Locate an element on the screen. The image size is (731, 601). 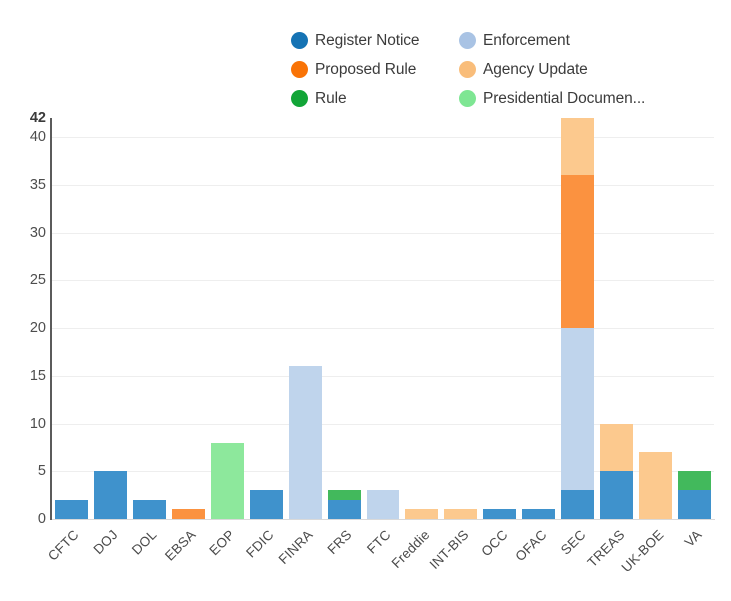
y-axis-tick-label: 42 is located at coordinates (37, 117).